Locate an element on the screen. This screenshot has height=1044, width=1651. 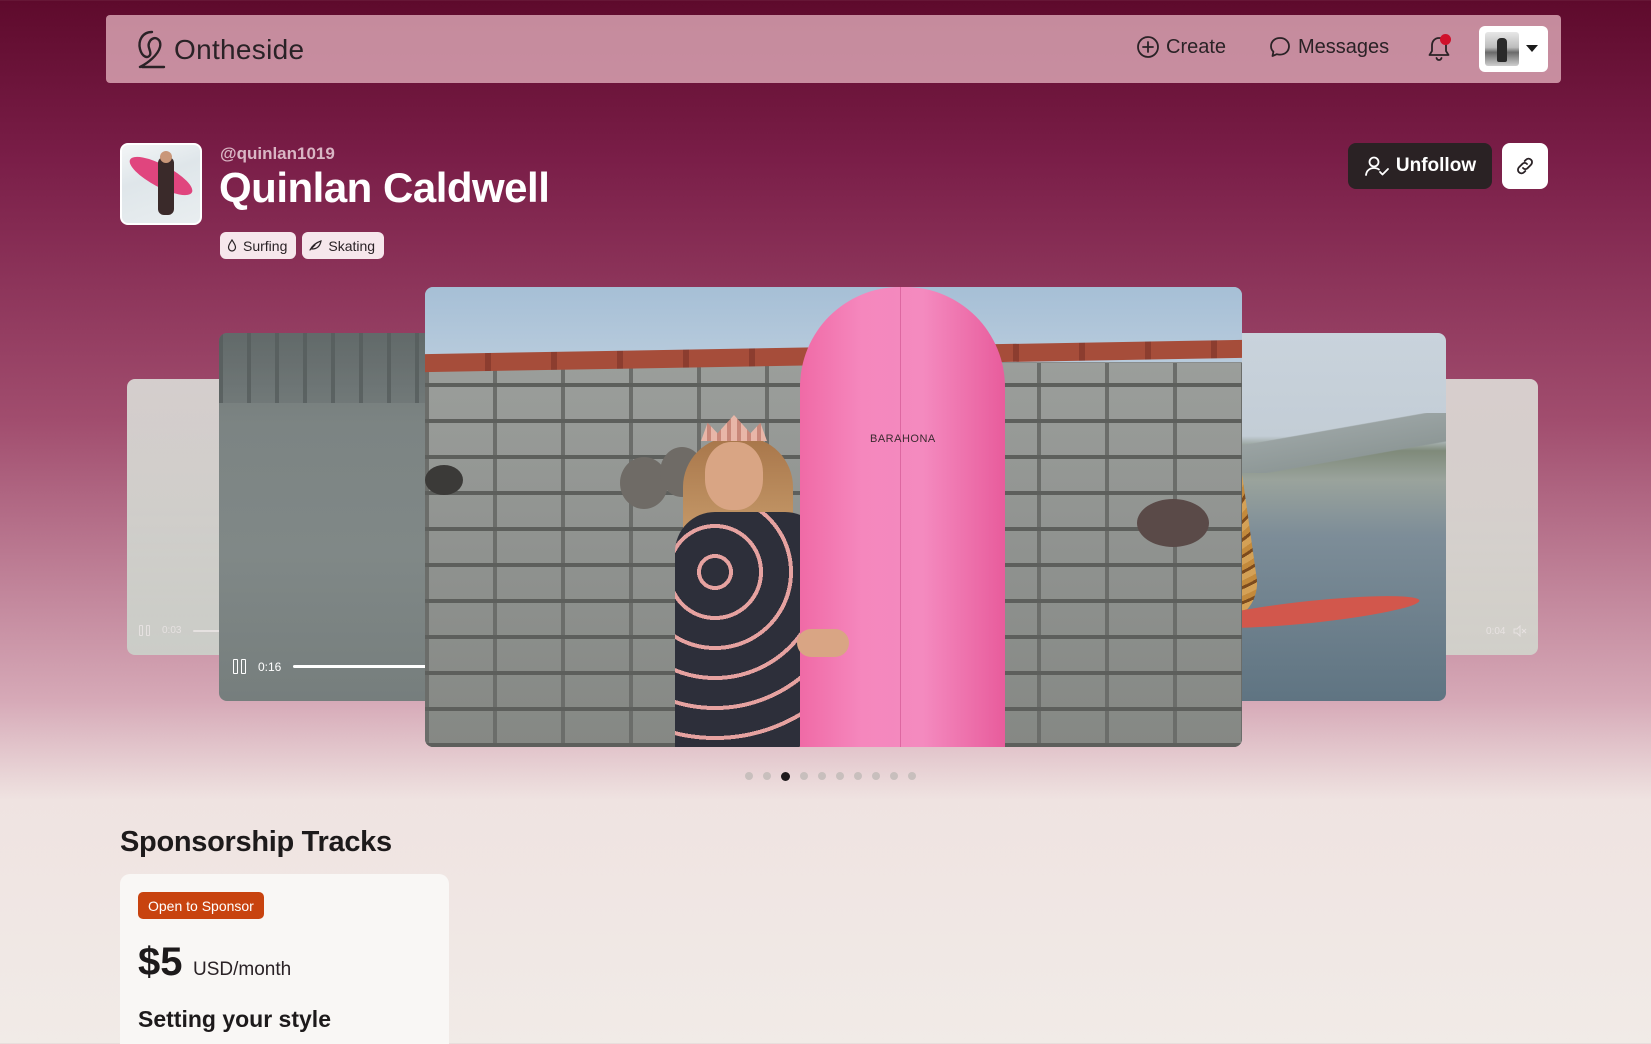
logo: Ontheside is located at coordinates (219, 50).